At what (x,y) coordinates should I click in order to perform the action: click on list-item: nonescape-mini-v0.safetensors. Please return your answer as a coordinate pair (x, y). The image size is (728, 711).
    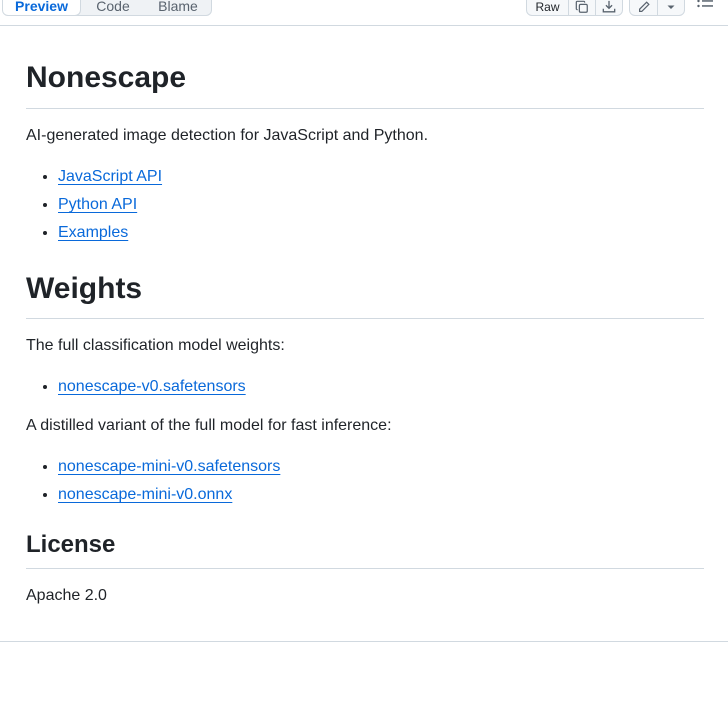
    Looking at the image, I should click on (169, 471).